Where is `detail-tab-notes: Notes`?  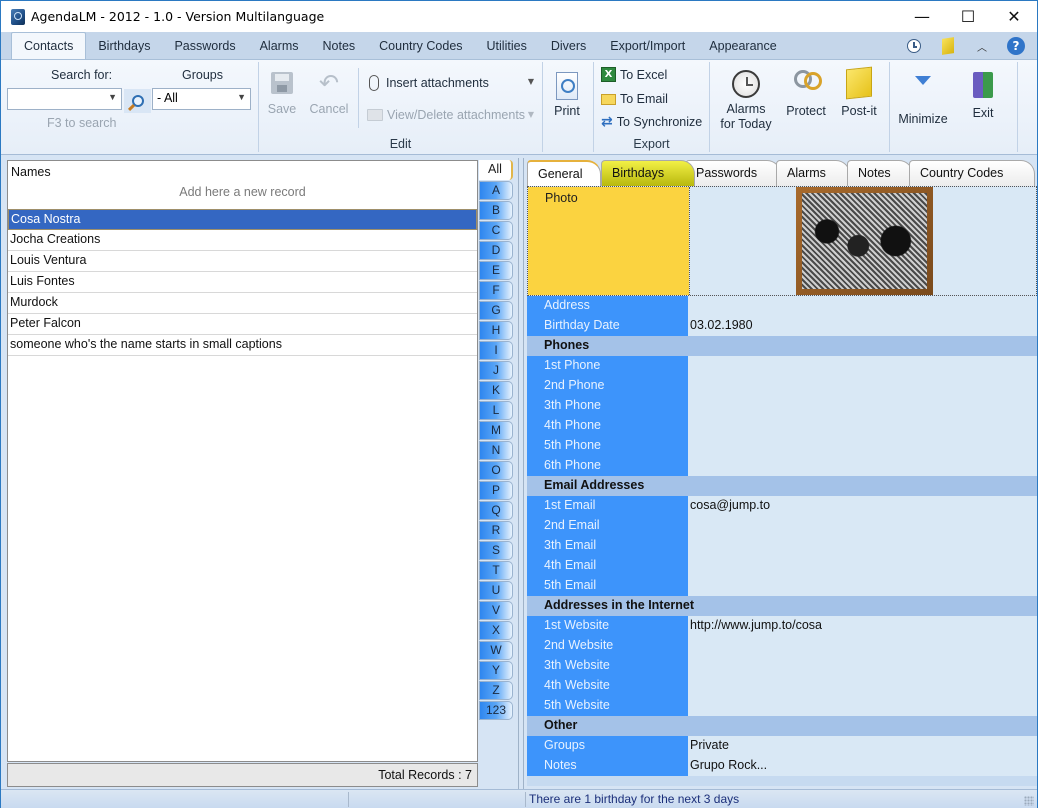
detail-tab-notes: Notes is located at coordinates (880, 173).